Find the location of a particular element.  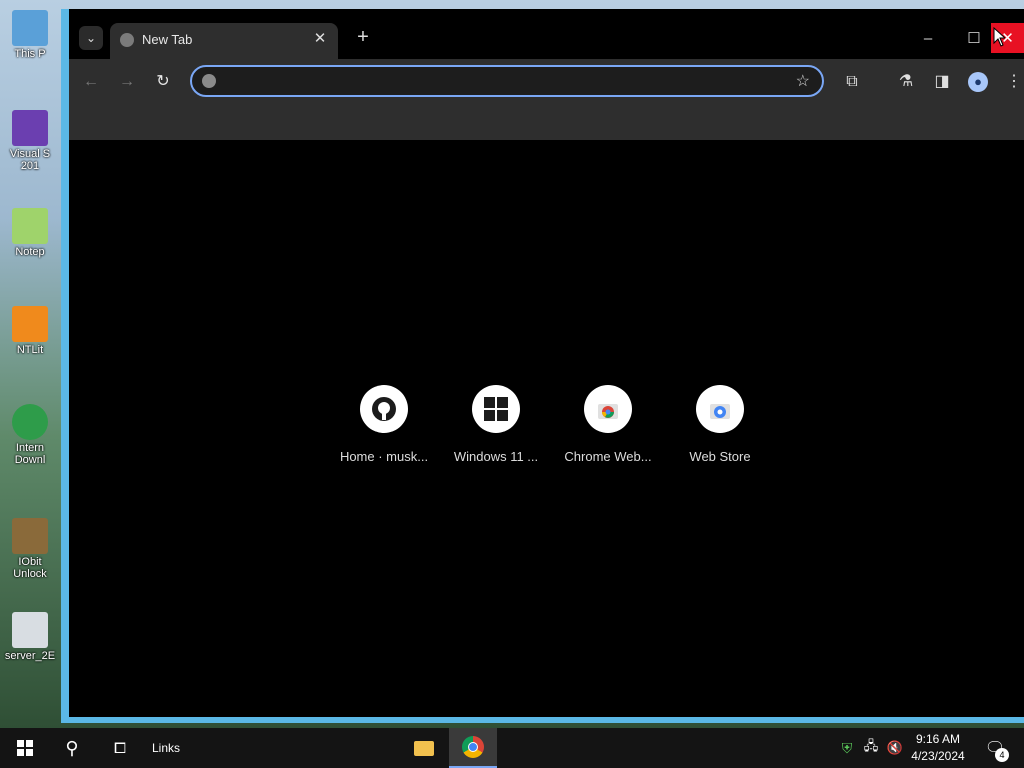

chevron-down-icon: ⌄ is located at coordinates (91, 38).